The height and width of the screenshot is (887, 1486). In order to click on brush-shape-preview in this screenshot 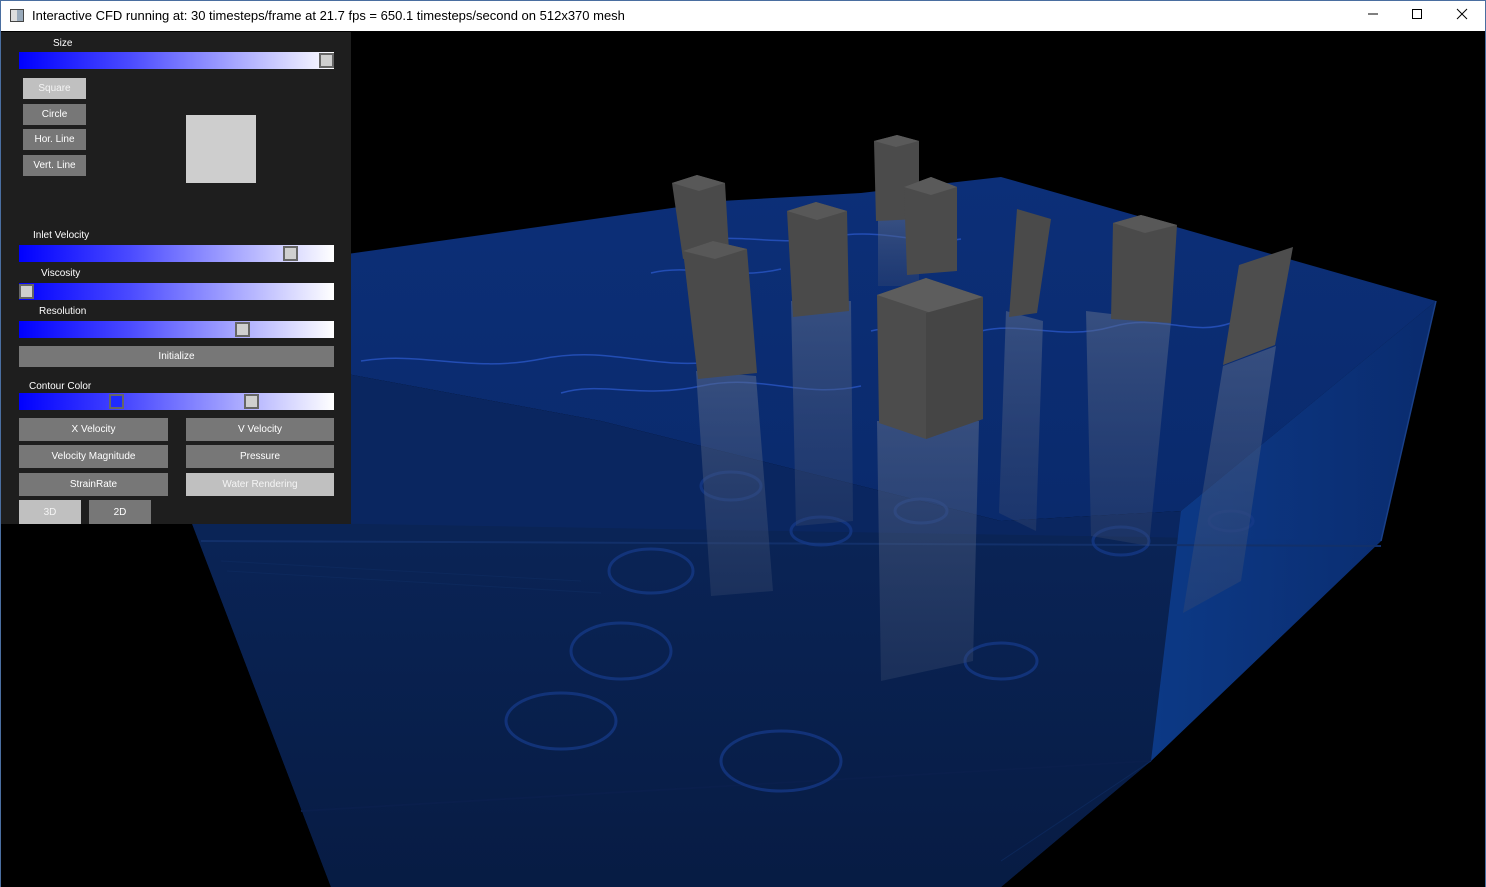, I will do `click(221, 149)`.